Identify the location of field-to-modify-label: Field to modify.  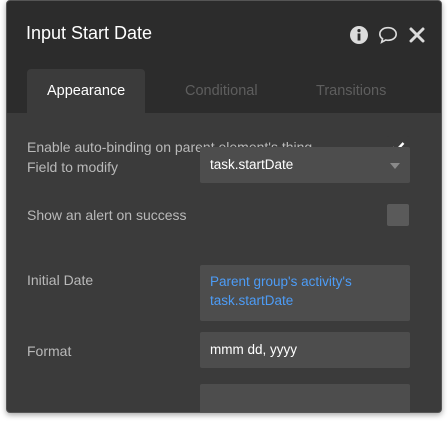
(73, 167).